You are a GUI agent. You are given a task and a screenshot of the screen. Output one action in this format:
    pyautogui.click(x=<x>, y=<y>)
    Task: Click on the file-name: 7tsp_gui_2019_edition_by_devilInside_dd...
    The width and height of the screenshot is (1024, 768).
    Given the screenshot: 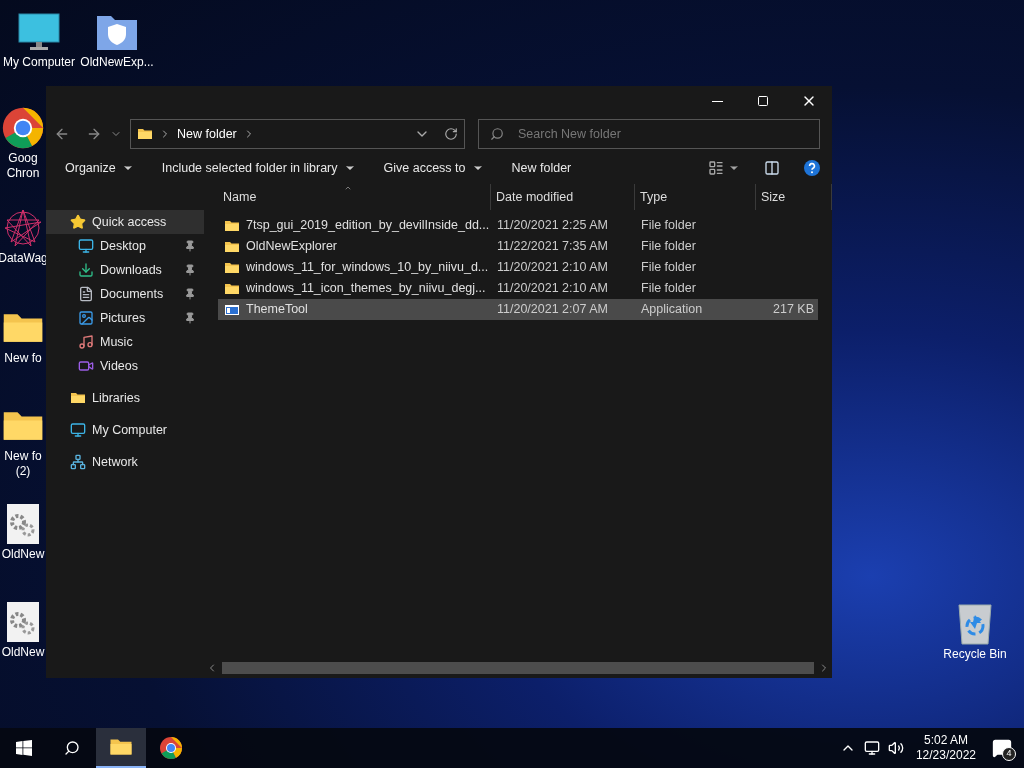 What is the action you would take?
    pyautogui.click(x=368, y=226)
    